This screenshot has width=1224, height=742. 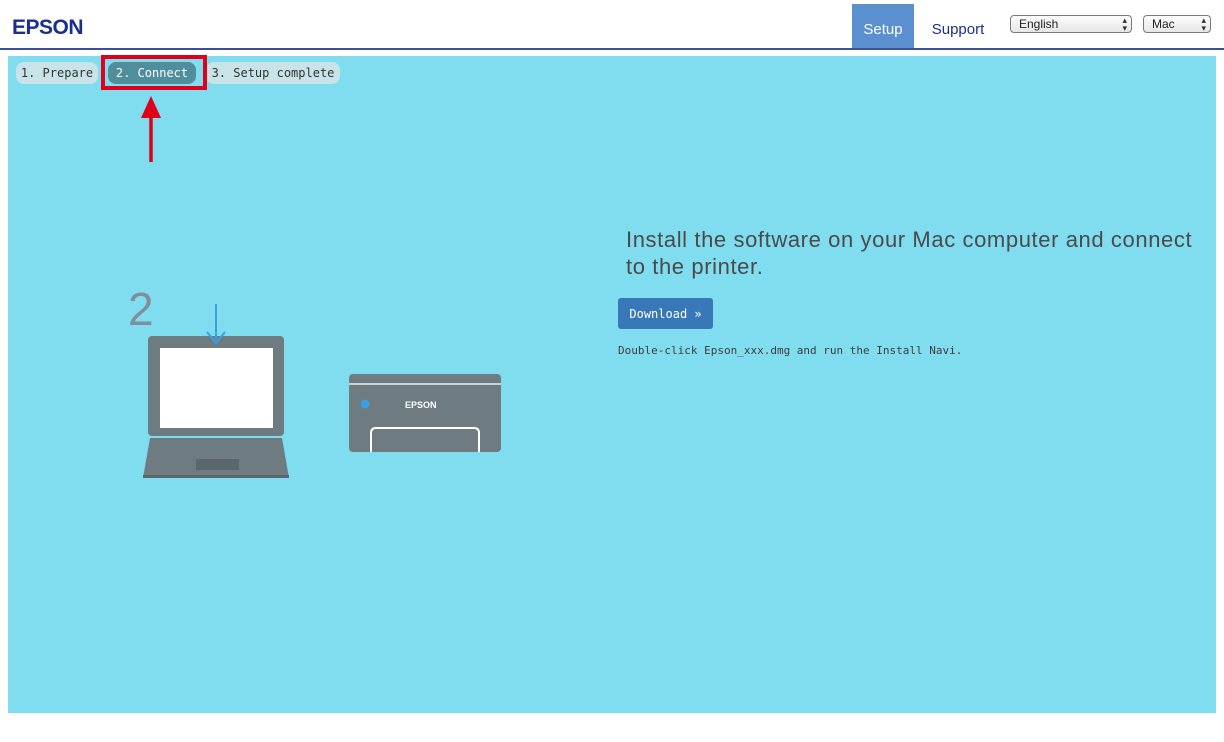 I want to click on laptop-icon, so click(x=216, y=407).